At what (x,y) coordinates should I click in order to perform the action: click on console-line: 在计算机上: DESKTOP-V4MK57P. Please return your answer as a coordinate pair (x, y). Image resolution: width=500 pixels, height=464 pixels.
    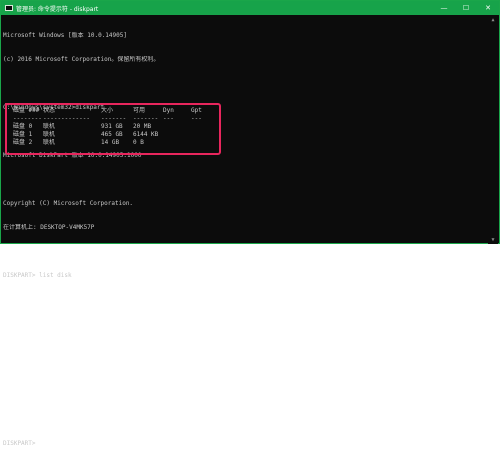
    Looking at the image, I should click on (49, 227).